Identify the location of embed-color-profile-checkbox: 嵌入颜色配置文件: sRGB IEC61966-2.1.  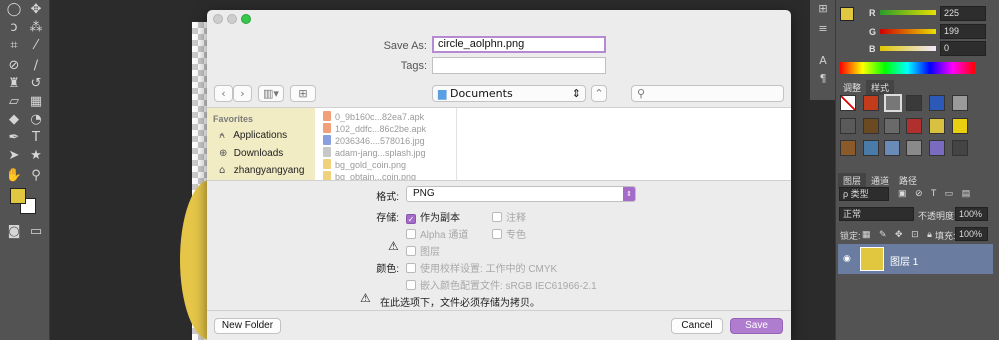
(501, 284).